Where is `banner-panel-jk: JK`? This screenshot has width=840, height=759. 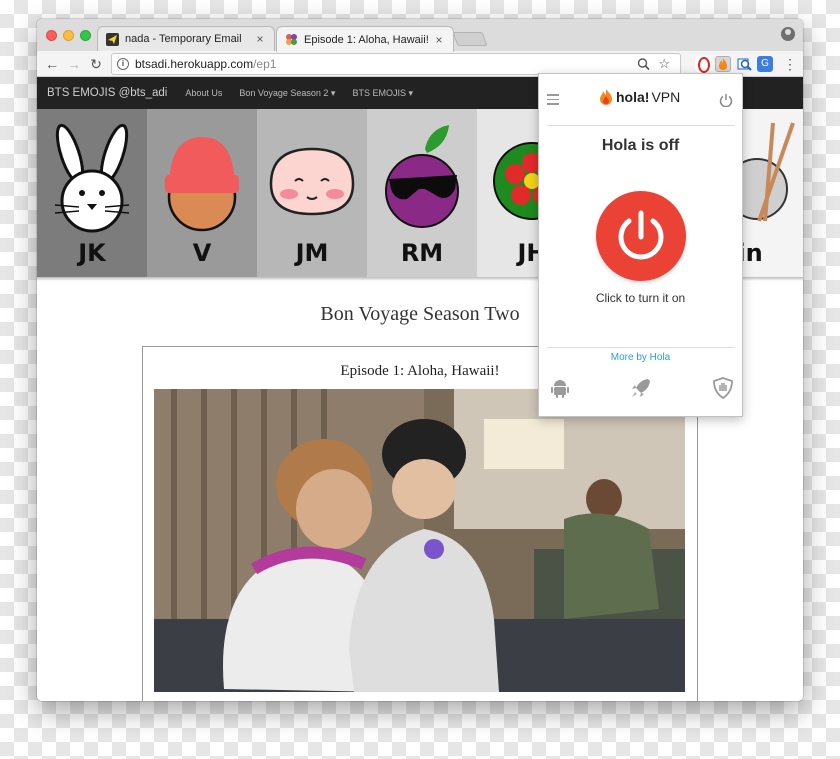
banner-panel-jk: JK is located at coordinates (92, 193).